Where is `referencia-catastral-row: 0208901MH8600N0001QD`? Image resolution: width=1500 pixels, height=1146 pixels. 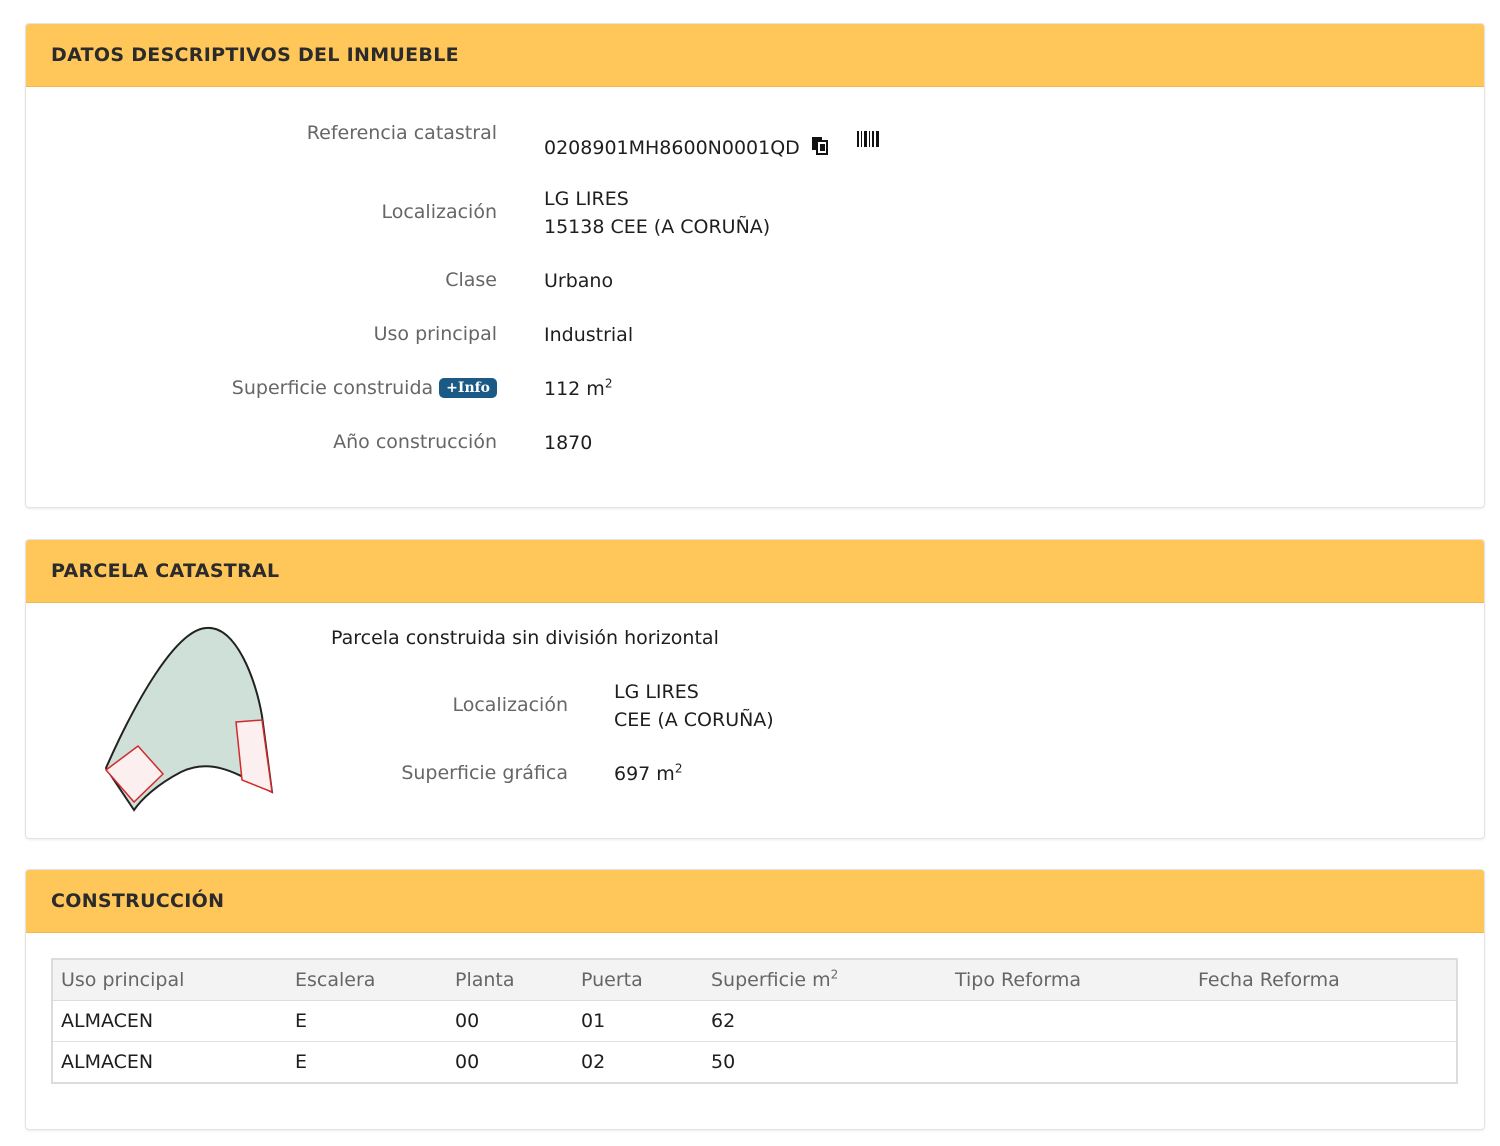
referencia-catastral-row: 0208901MH8600N0001QD is located at coordinates (712, 145).